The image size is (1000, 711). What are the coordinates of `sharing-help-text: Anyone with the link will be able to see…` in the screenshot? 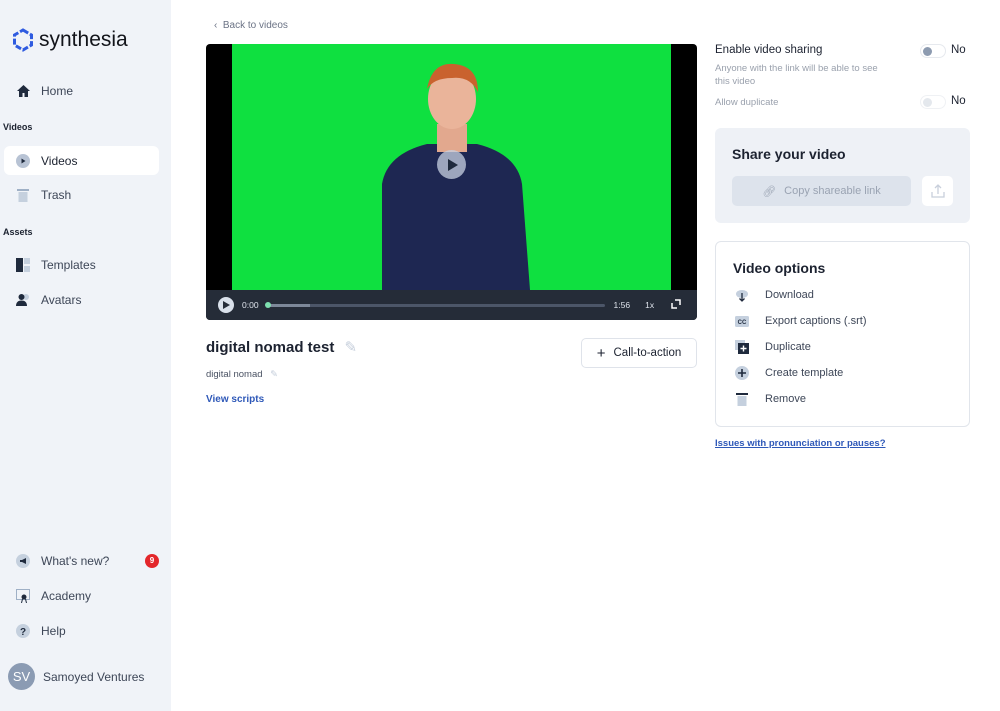 It's located at (796, 75).